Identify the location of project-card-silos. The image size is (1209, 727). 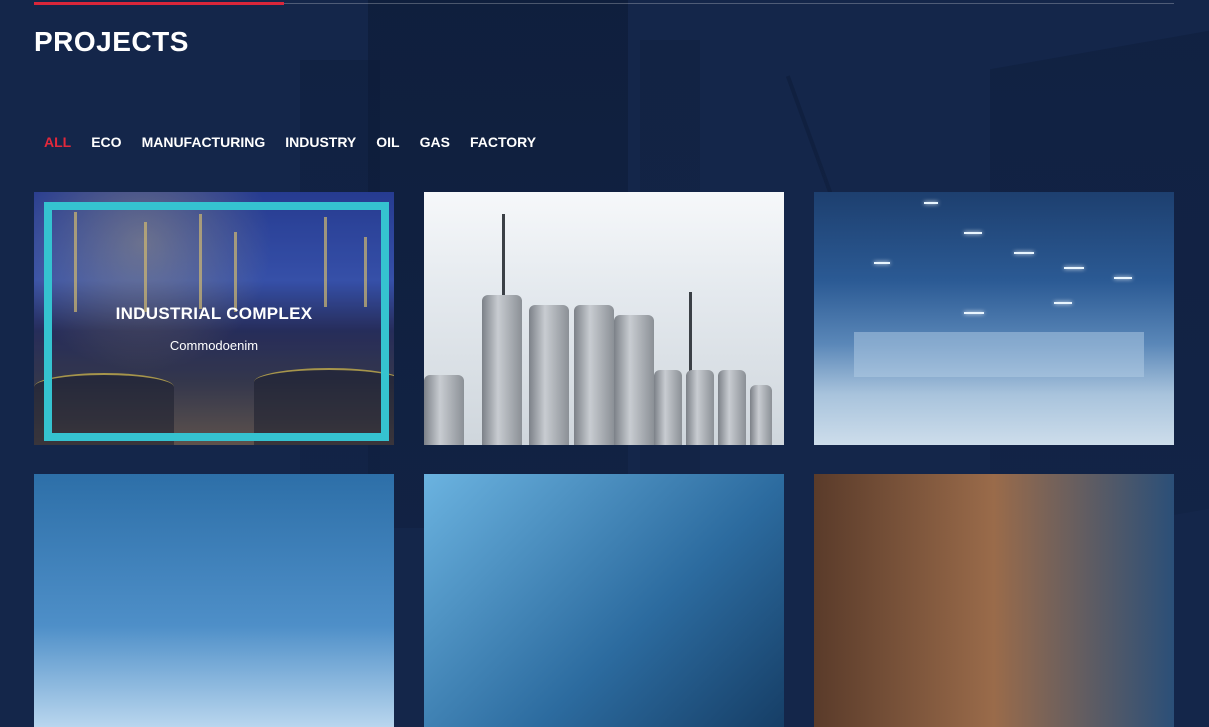
(604, 318).